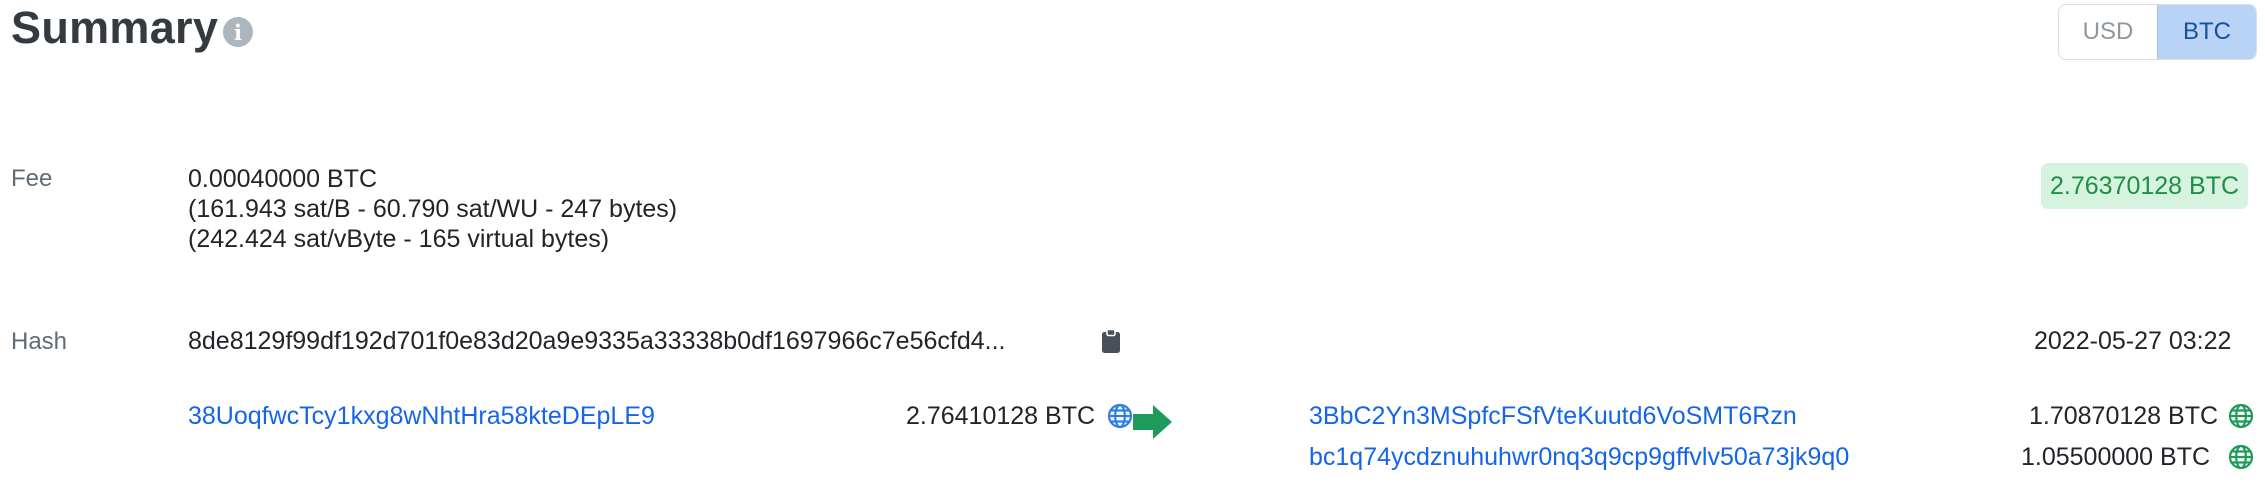  Describe the element at coordinates (238, 32) in the screenshot. I see `info-icon: i` at that location.